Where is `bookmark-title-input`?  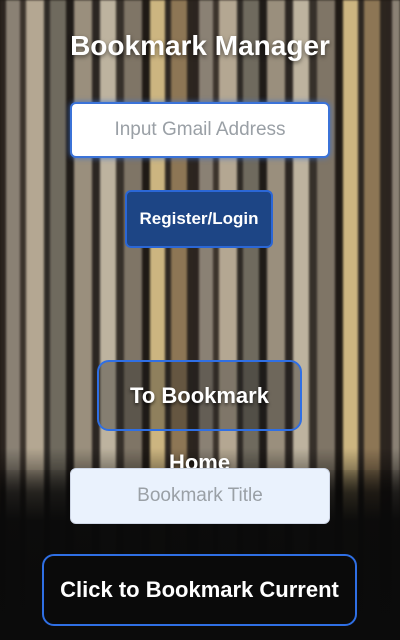 bookmark-title-input is located at coordinates (200, 496).